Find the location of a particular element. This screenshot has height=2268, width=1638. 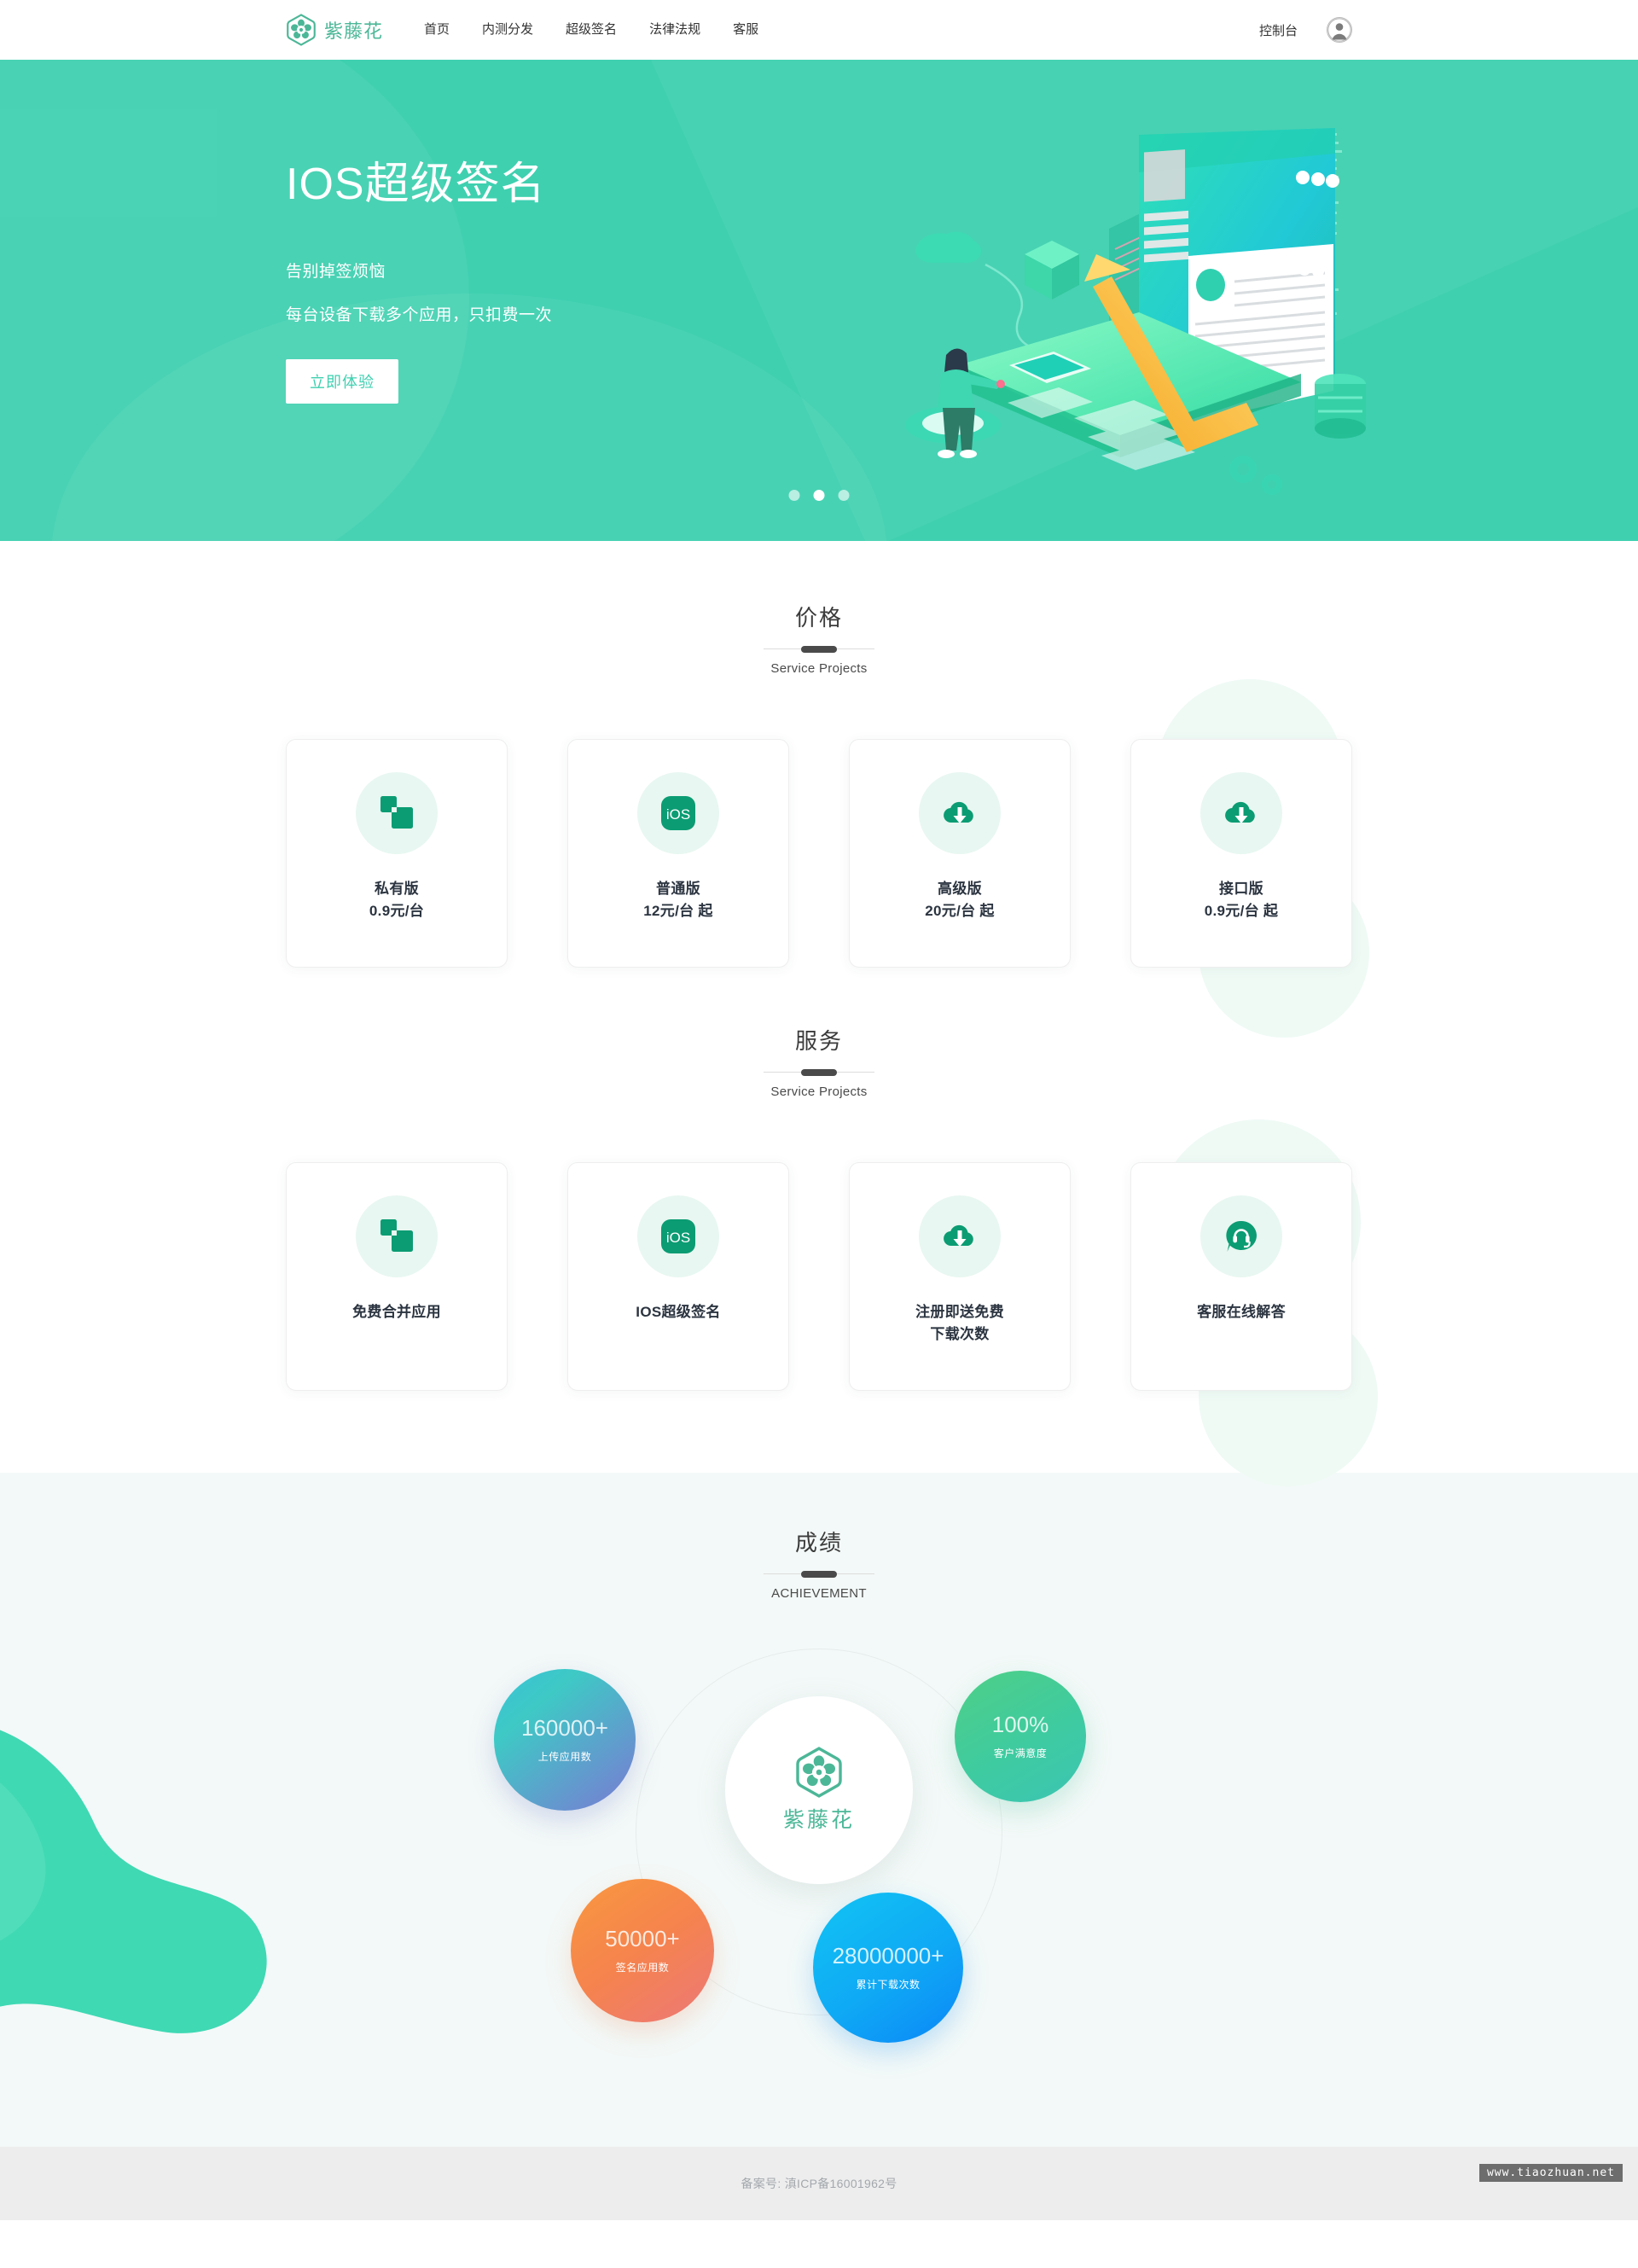

main-nav: 首页 内测分发 超级签名 法律法规 客服 is located at coordinates (591, 30).